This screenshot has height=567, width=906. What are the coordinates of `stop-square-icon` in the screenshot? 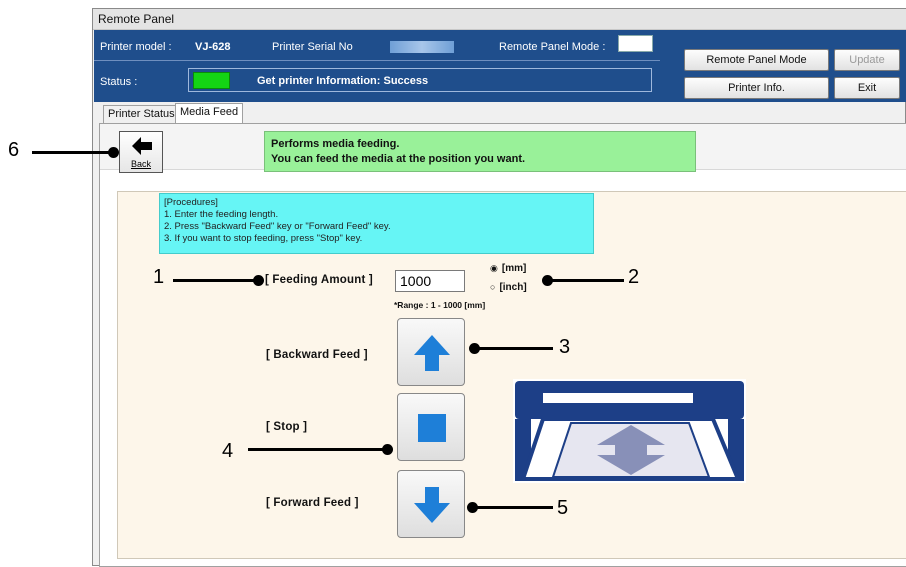 It's located at (432, 428).